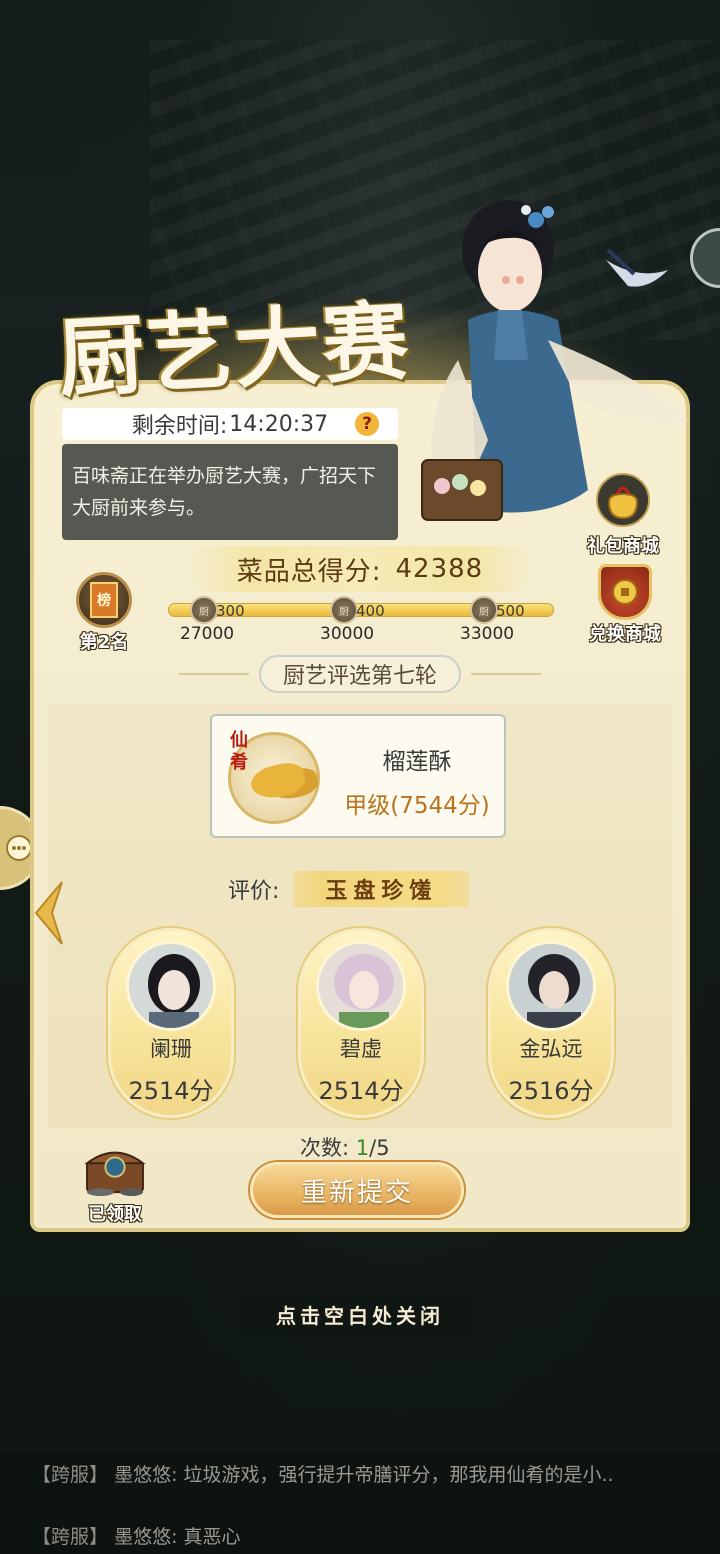  I want to click on leaderboard-flag-text: 榜, so click(104, 600).